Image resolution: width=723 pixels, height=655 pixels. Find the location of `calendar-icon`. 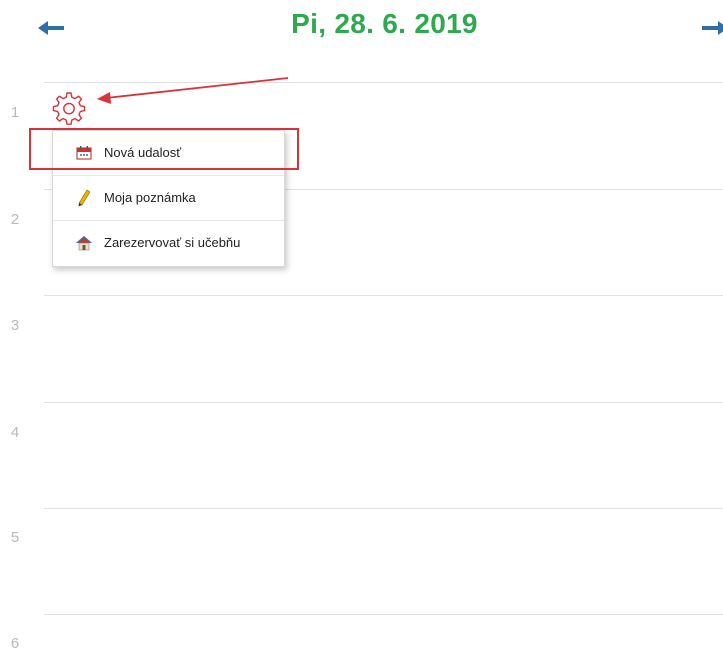

calendar-icon is located at coordinates (84, 153).